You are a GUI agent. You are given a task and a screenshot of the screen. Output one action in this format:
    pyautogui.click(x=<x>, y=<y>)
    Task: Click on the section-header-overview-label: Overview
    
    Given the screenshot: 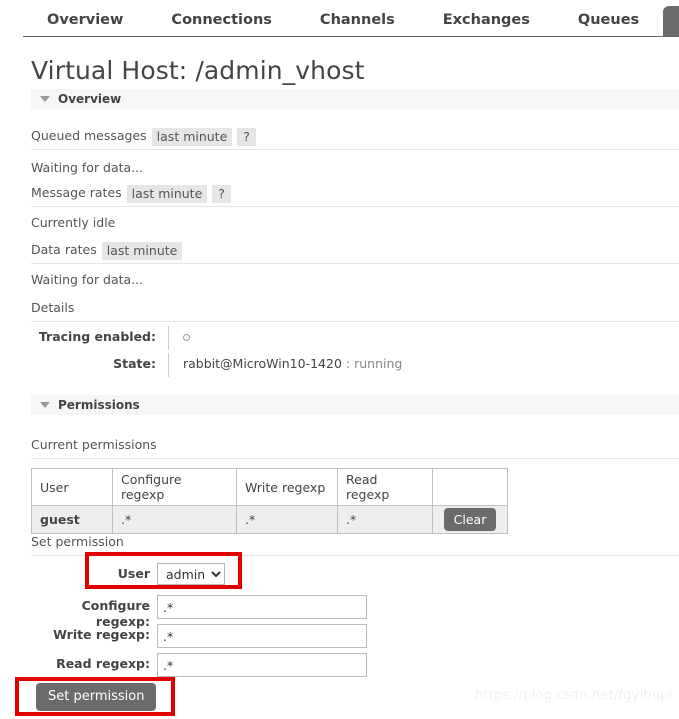 What is the action you would take?
    pyautogui.click(x=90, y=99)
    